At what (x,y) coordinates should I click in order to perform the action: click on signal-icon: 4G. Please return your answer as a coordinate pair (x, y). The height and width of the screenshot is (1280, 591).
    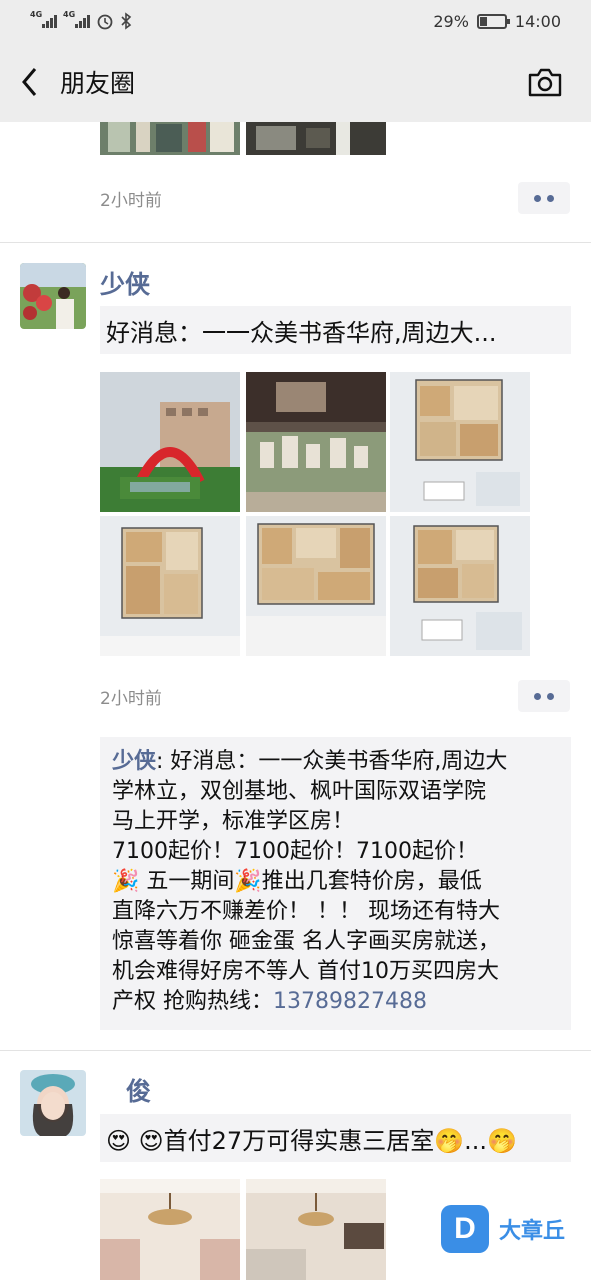
    Looking at the image, I should click on (43, 19).